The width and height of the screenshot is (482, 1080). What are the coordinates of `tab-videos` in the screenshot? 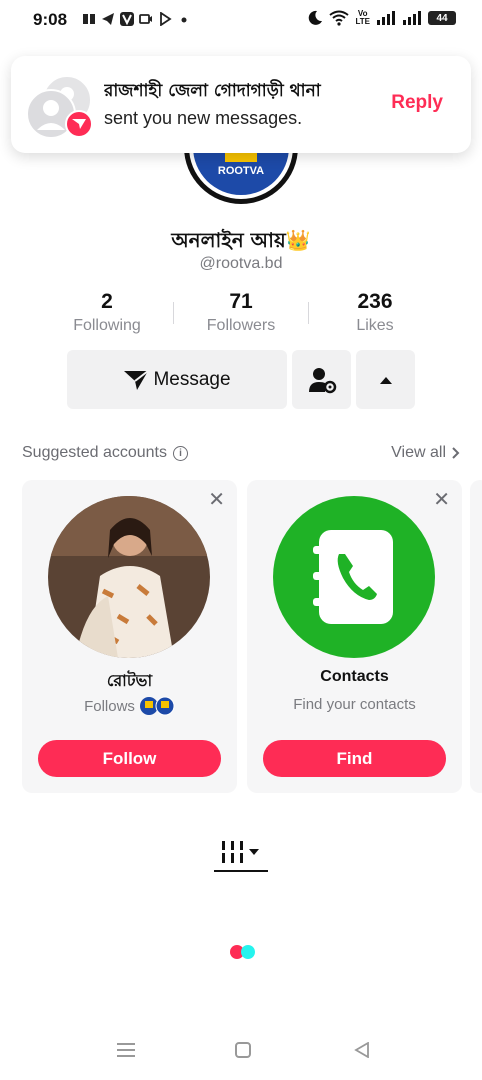 It's located at (241, 852).